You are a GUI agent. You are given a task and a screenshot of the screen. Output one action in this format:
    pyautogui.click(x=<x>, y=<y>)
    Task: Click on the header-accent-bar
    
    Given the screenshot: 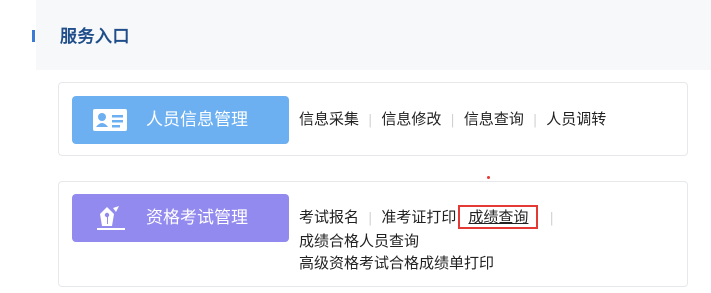 What is the action you would take?
    pyautogui.click(x=33, y=36)
    